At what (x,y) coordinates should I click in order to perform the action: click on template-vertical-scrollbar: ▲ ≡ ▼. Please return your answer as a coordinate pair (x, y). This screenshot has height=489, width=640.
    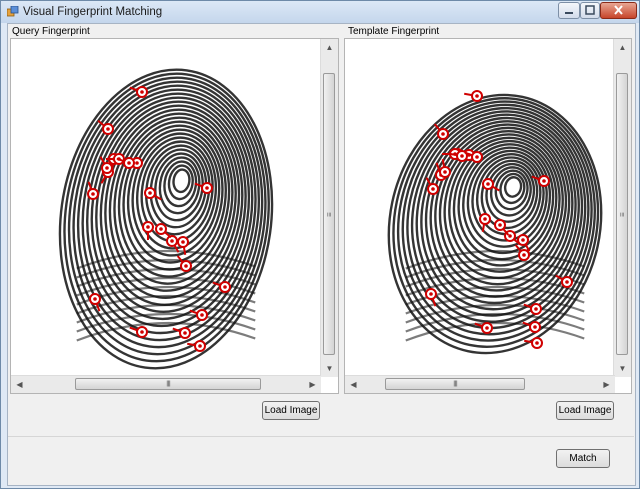
    Looking at the image, I should click on (622, 208).